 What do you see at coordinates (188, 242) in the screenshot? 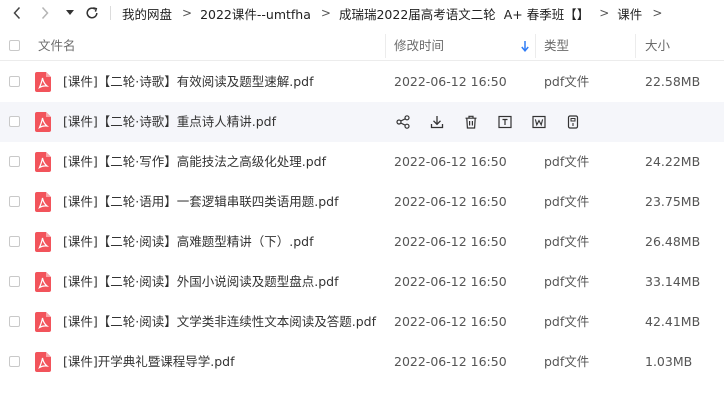
I see `file-name: [课件]【二轮·阅读】高难题型精讲（下）.pdf` at bounding box center [188, 242].